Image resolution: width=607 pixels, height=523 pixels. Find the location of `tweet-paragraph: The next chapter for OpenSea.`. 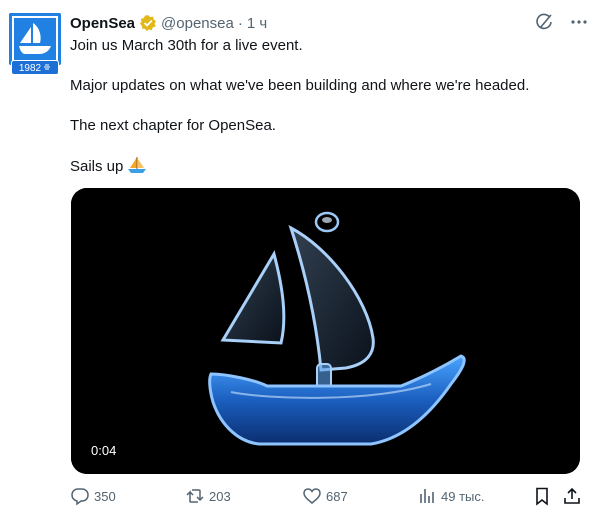

tweet-paragraph: The next chapter for OpenSea. is located at coordinates (173, 125).